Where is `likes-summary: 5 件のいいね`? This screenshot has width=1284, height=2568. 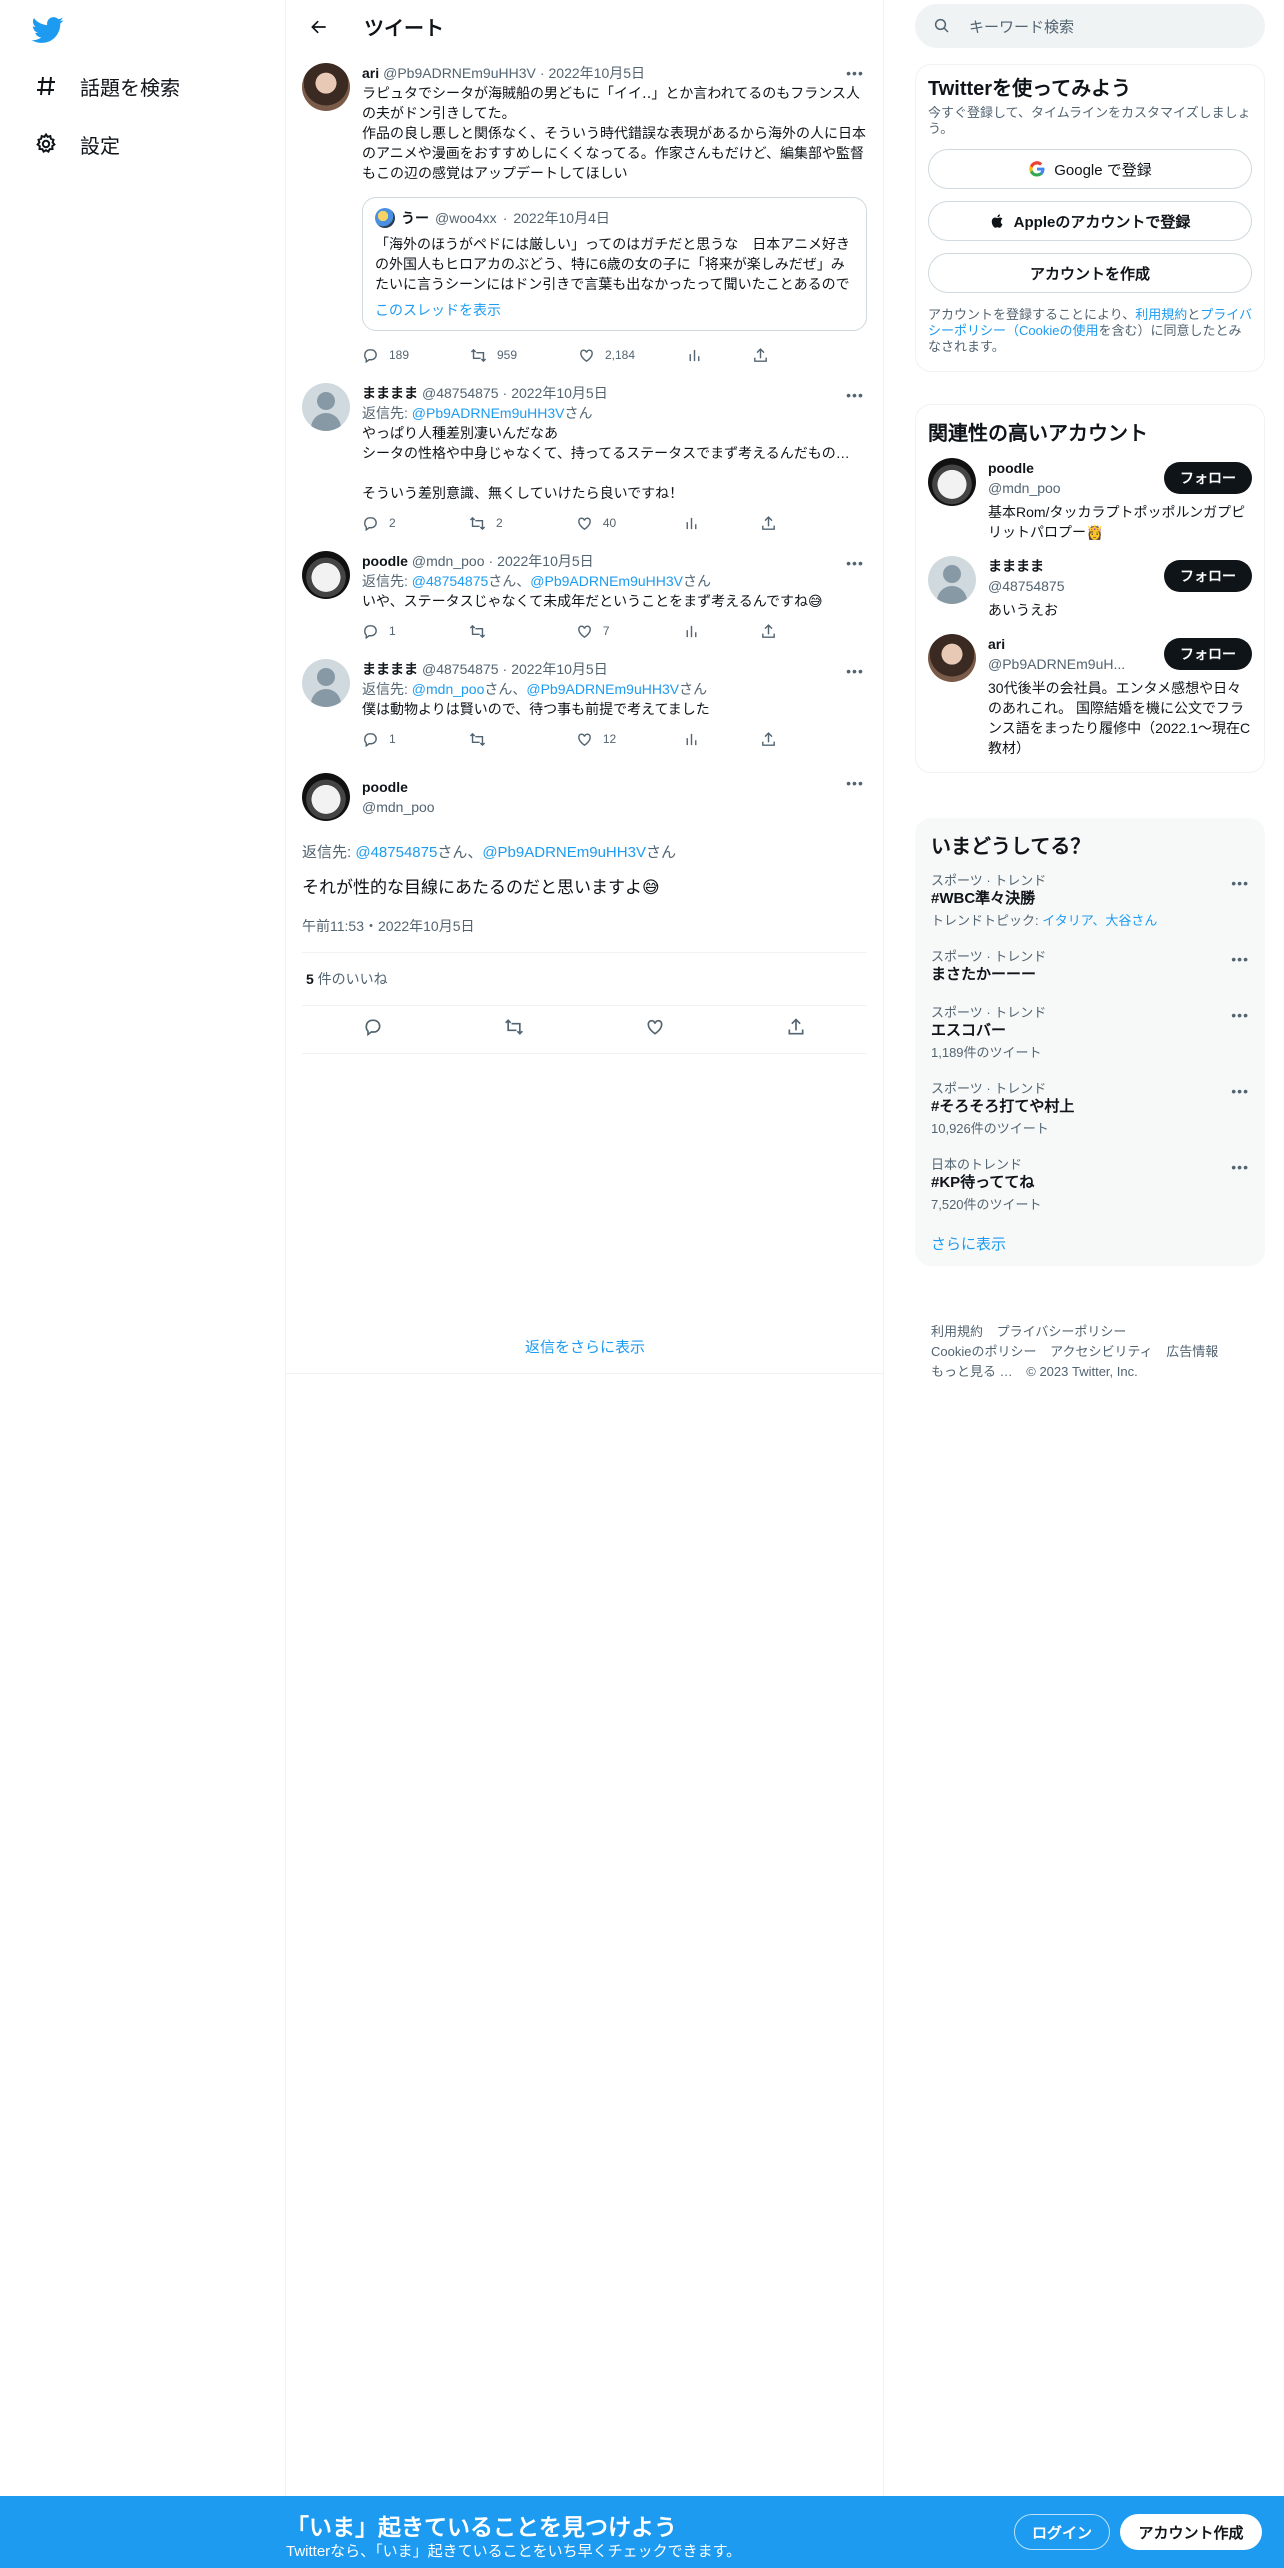
likes-summary: 5 件のいいね is located at coordinates (584, 979).